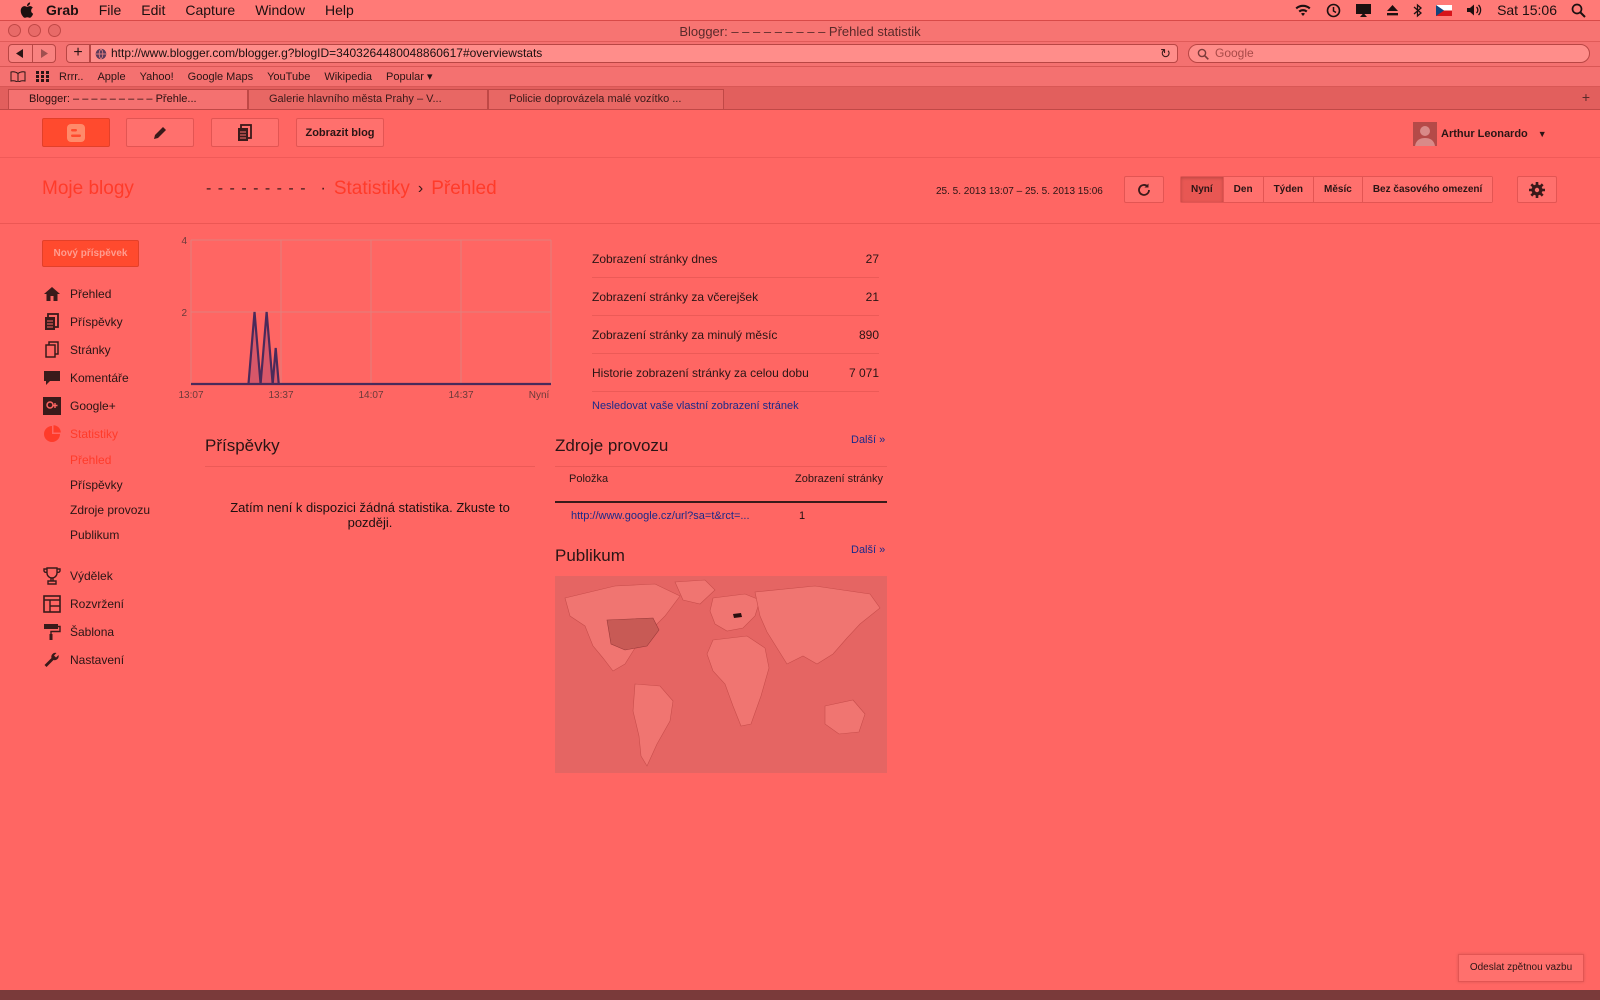 The height and width of the screenshot is (1000, 1600). Describe the element at coordinates (868, 550) in the screenshot. I see `audience-more-link: Další »` at that location.